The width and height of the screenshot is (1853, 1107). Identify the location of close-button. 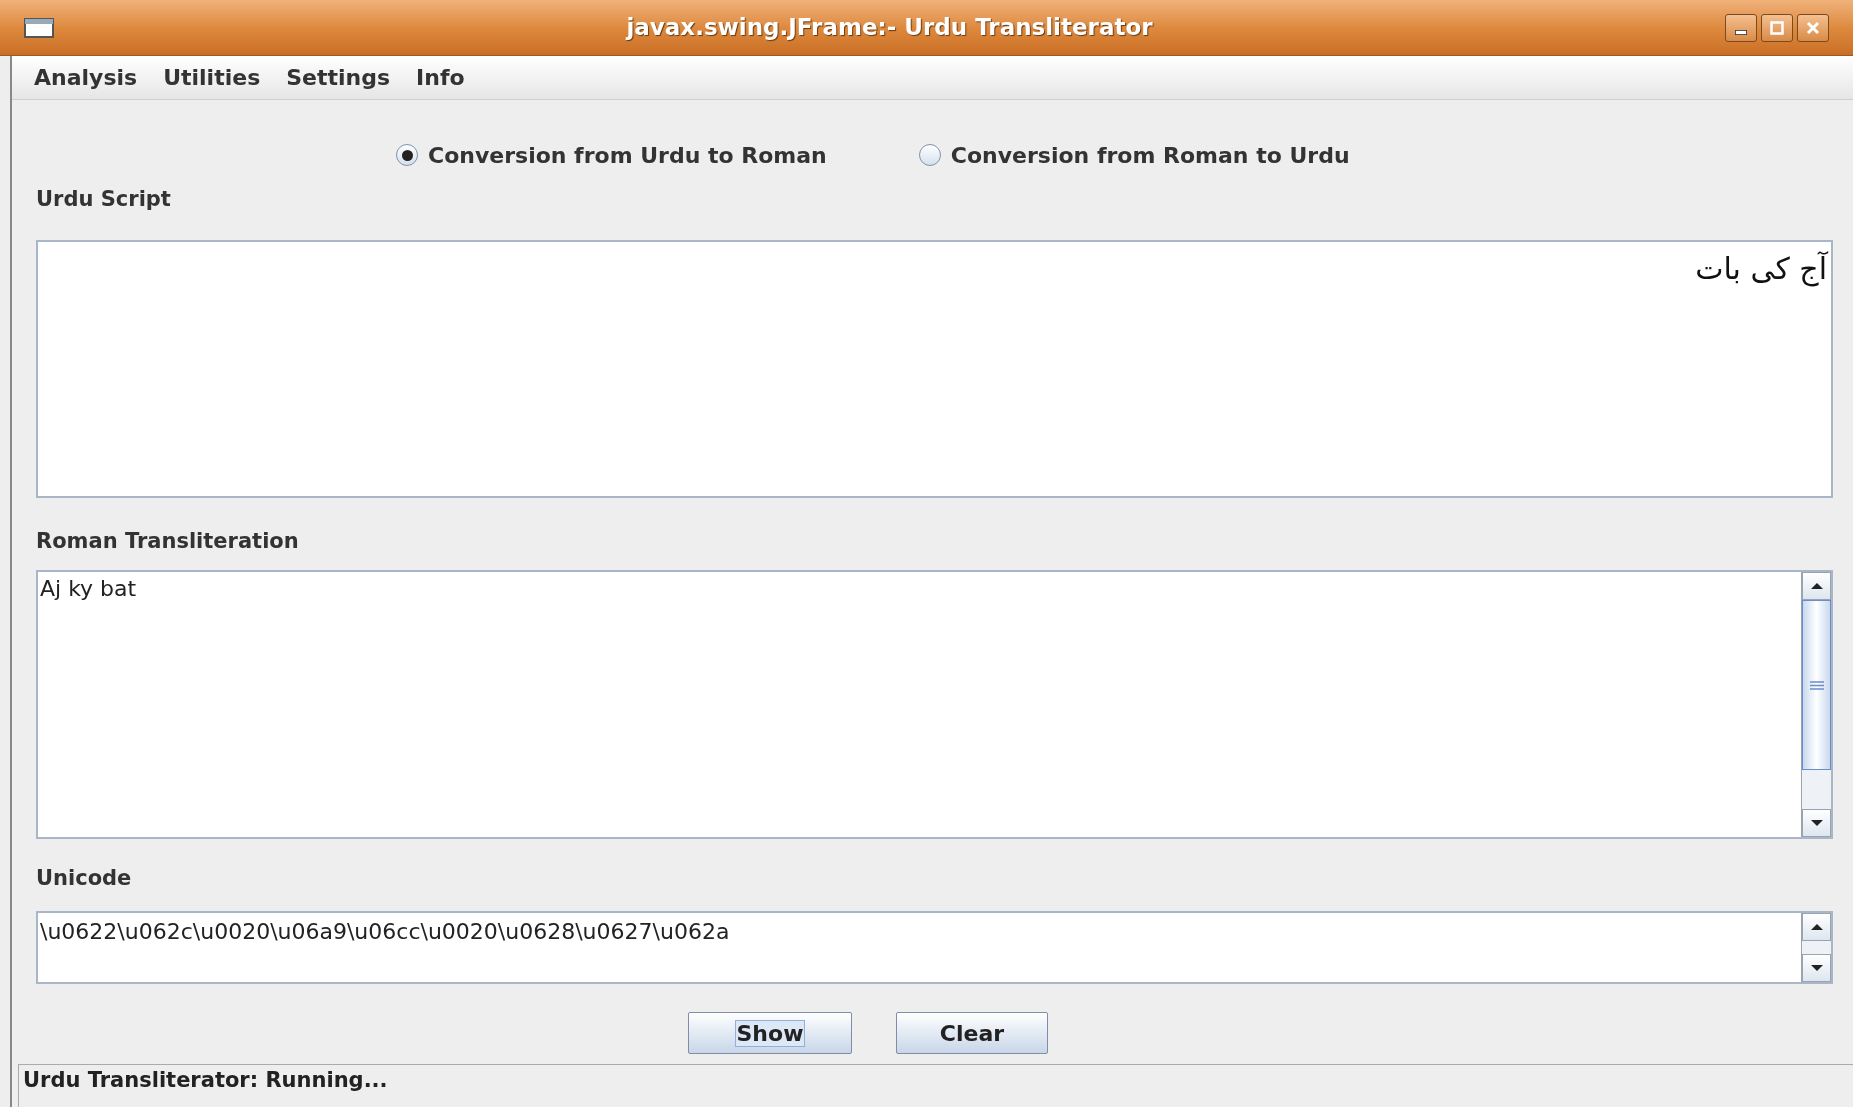
(1813, 27).